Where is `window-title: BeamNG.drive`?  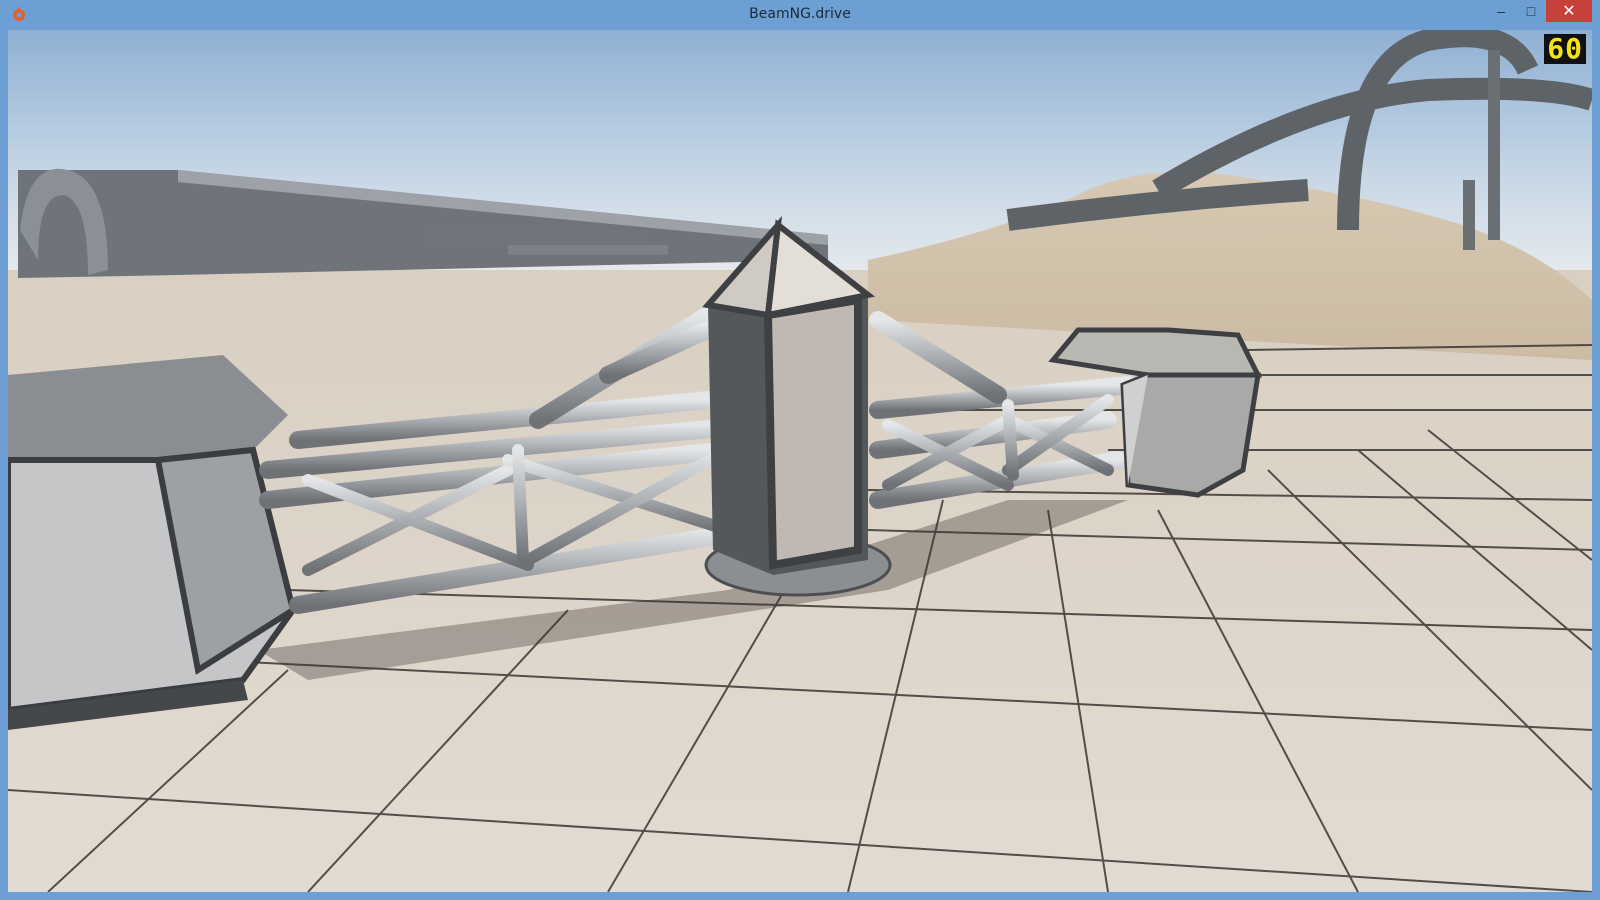 window-title: BeamNG.drive is located at coordinates (800, 14).